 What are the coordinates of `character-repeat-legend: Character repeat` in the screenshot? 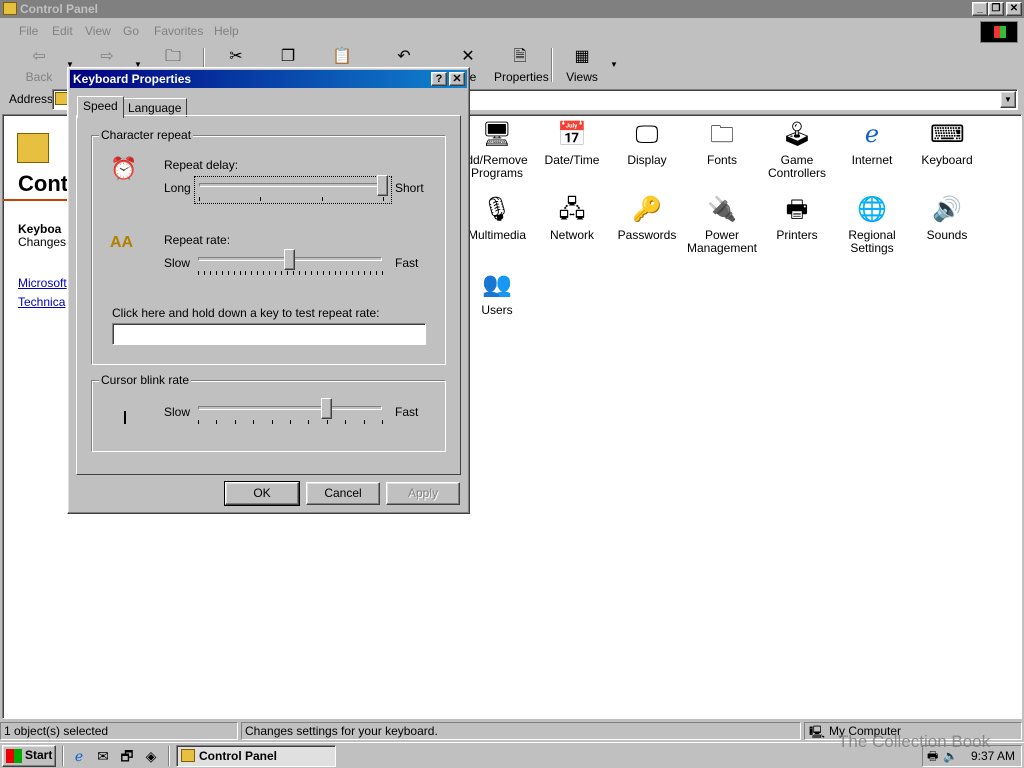 It's located at (146, 135).